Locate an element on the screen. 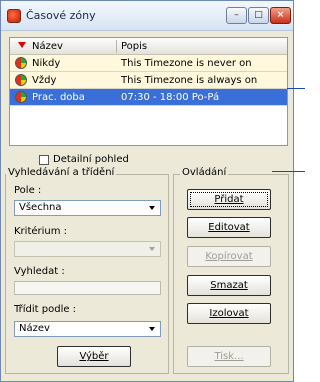 This screenshot has height=382, width=320. criterion-select is located at coordinates (87, 249).